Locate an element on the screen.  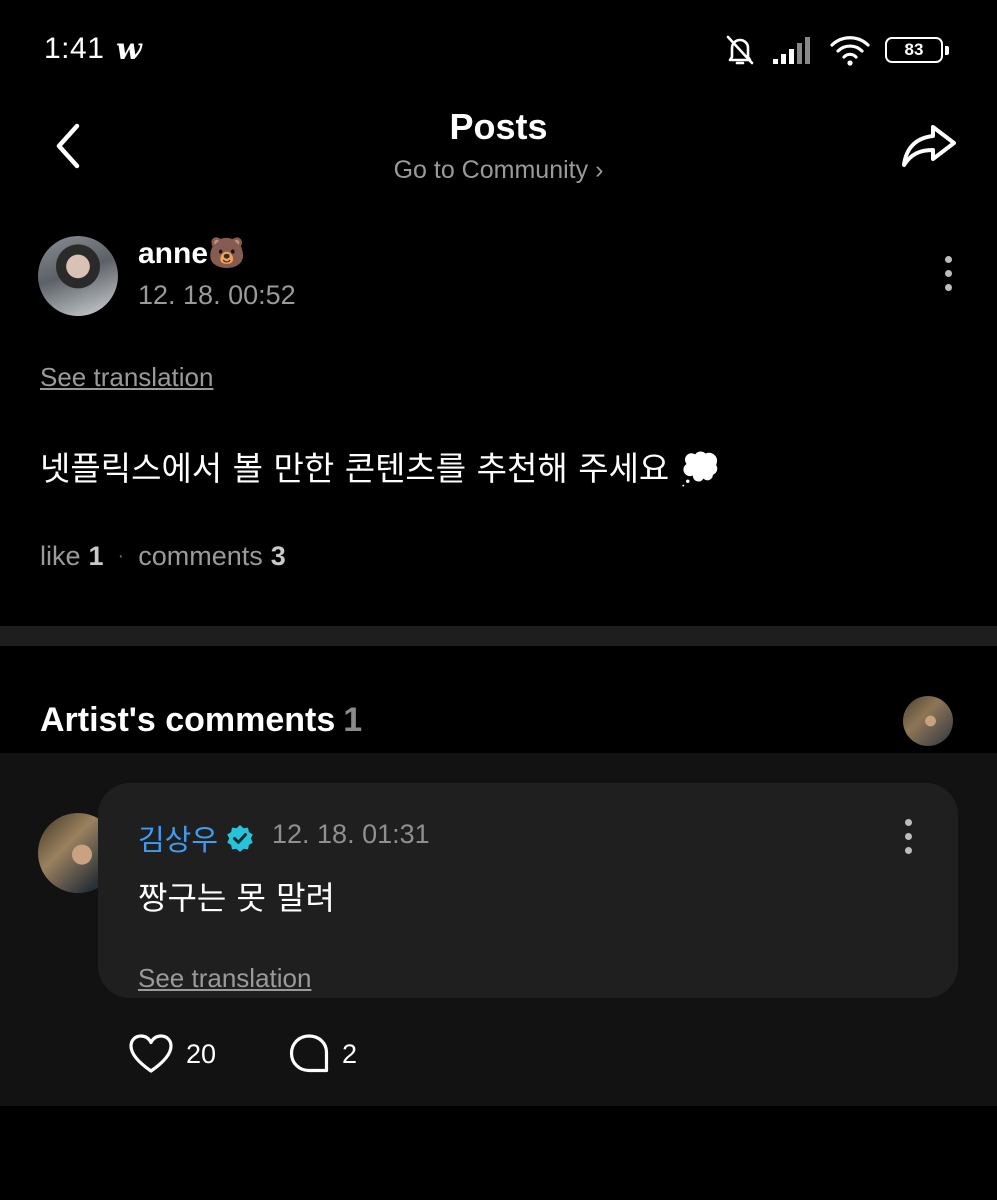
signal-icon is located at coordinates (791, 50).